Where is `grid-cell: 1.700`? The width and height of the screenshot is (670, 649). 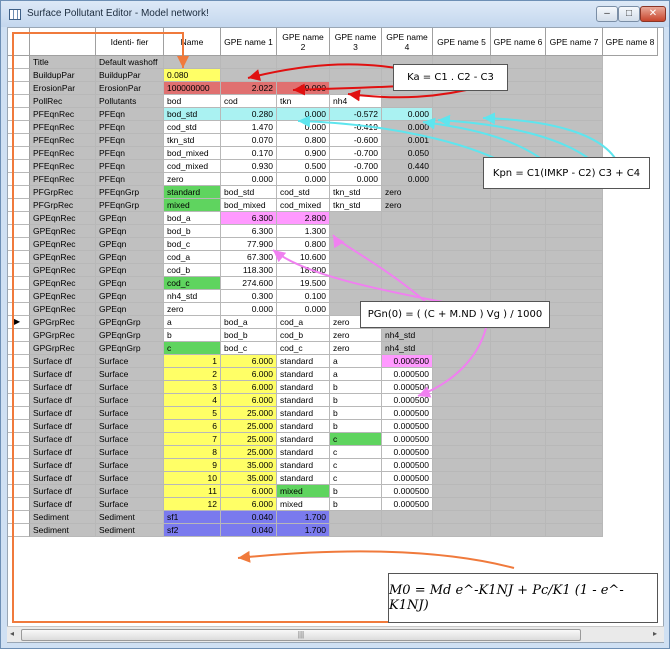 grid-cell: 1.700 is located at coordinates (303, 517).